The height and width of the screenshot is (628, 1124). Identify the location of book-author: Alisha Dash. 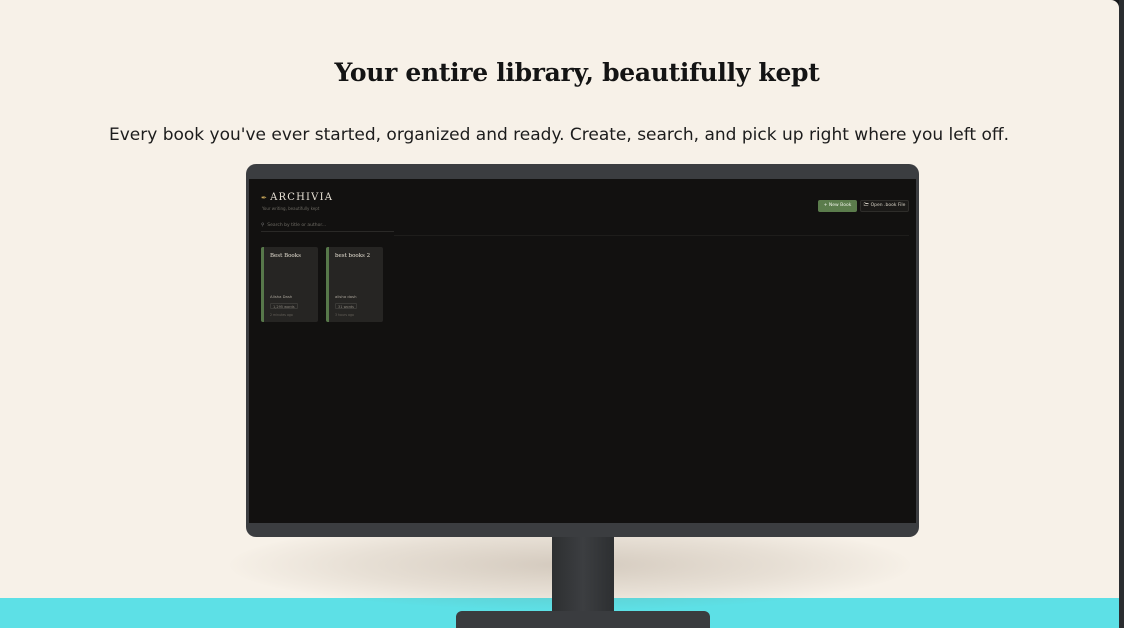
(281, 296).